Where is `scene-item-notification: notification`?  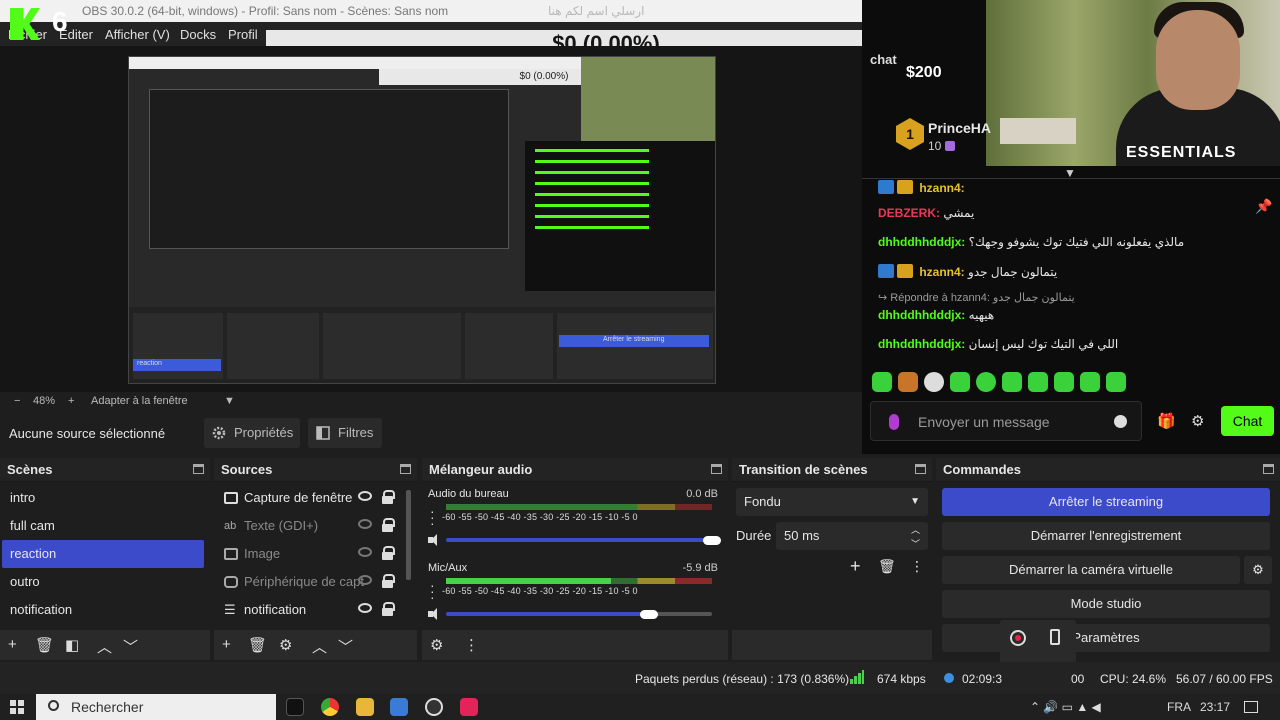 scene-item-notification: notification is located at coordinates (105, 610).